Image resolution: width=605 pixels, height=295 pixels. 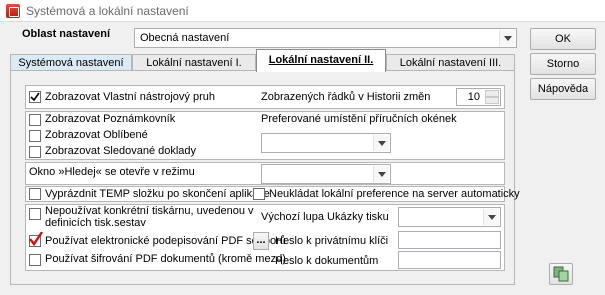 I want to click on empty-temp-checkbox, so click(x=35, y=194).